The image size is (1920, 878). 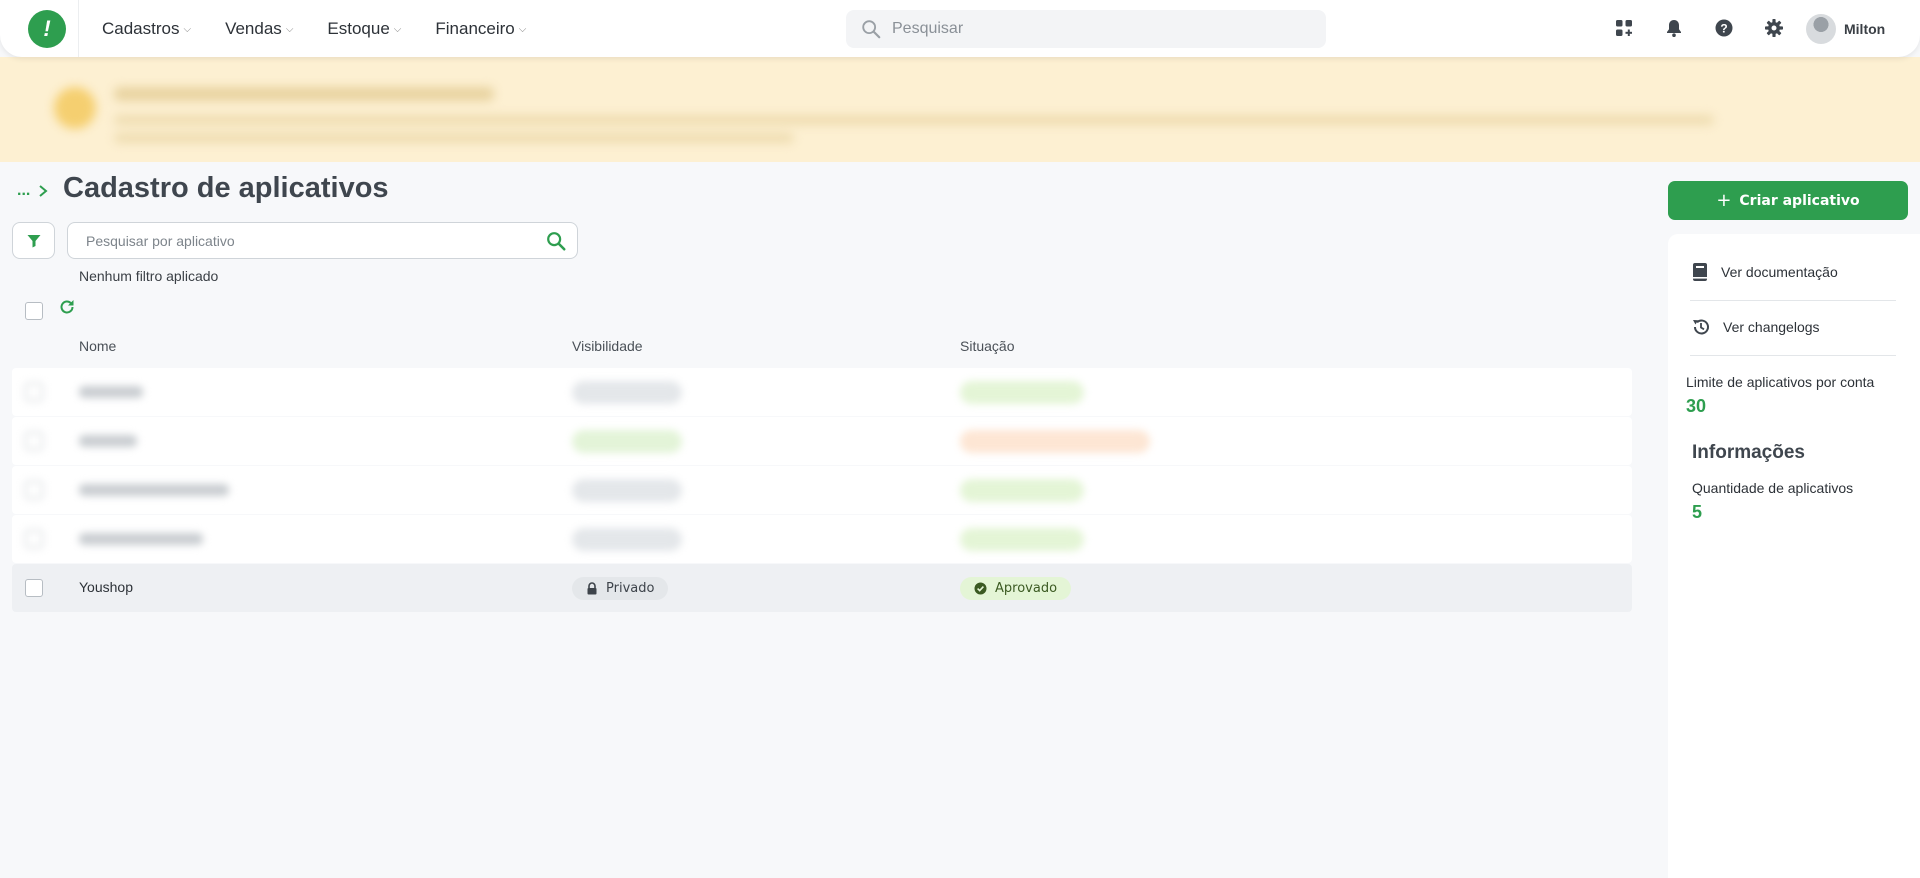 I want to click on status-badge: Aprovado, so click(x=1016, y=588).